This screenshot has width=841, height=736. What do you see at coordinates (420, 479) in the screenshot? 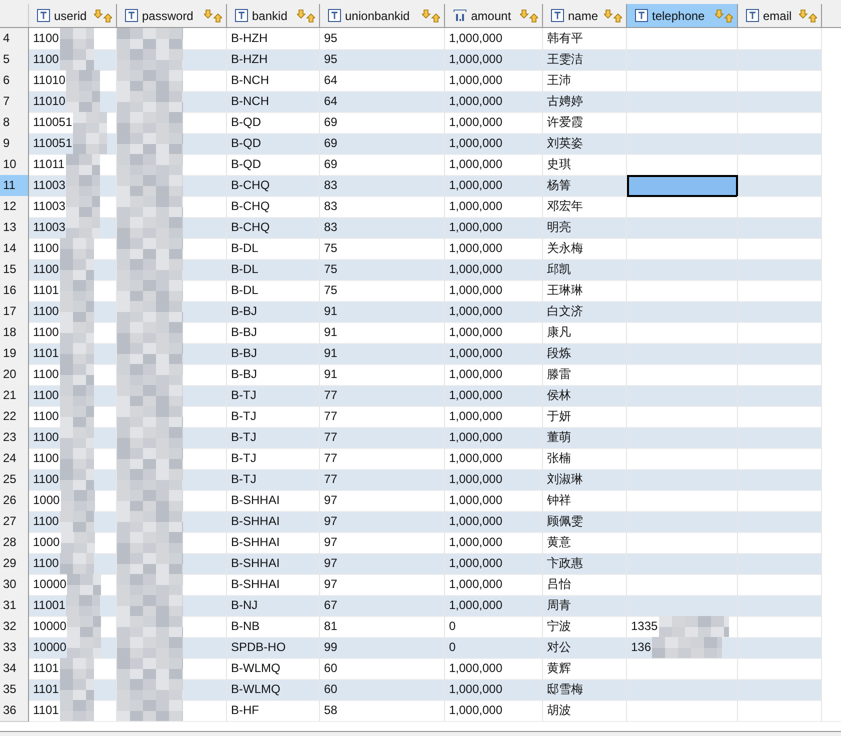
I see `table-row: 25 1100 B-TJ 77 1,000,000 刘淑琳` at bounding box center [420, 479].